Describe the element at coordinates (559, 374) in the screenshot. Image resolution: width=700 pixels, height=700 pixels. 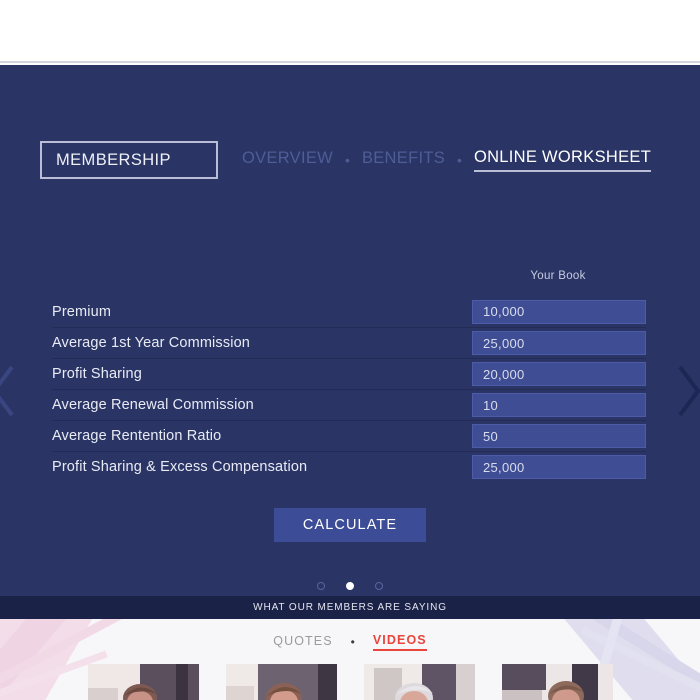
I see `input-profit-sharing: 20,000` at that location.